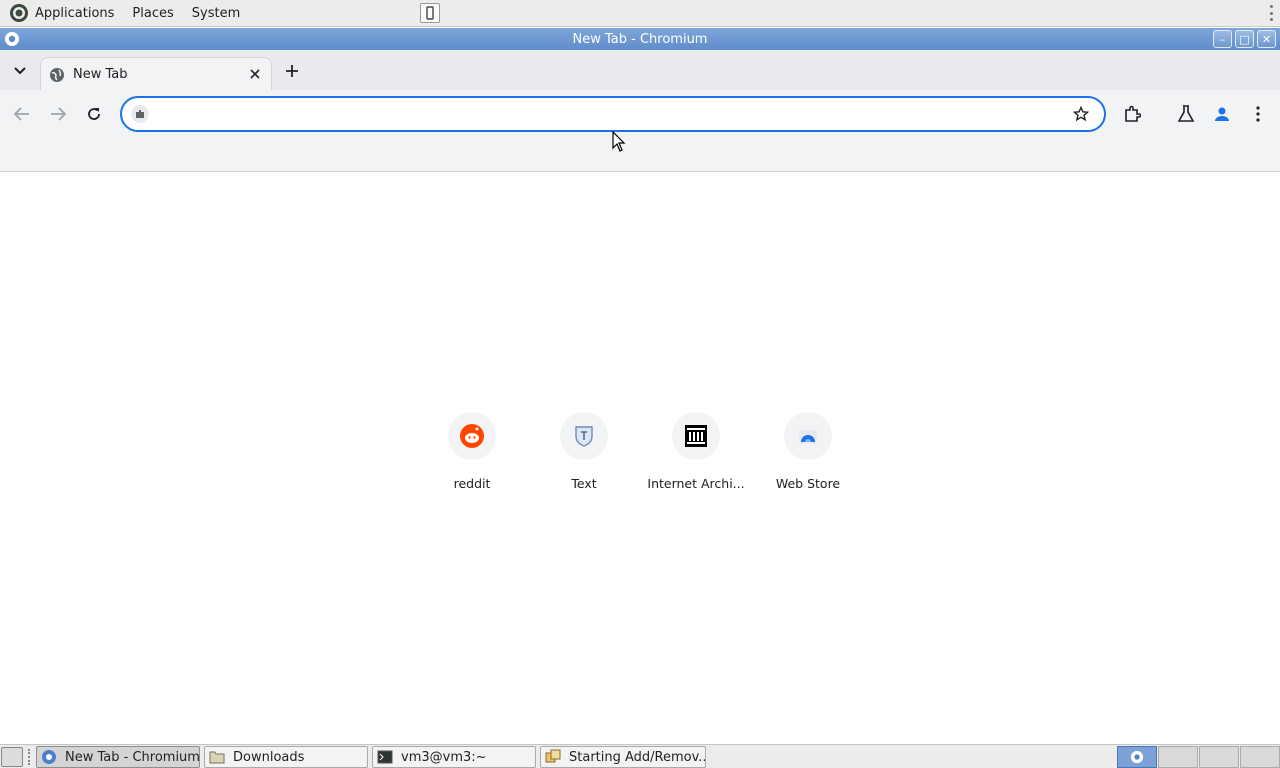 Image resolution: width=1280 pixels, height=768 pixels. I want to click on close-icon: ✕, so click(1266, 39).